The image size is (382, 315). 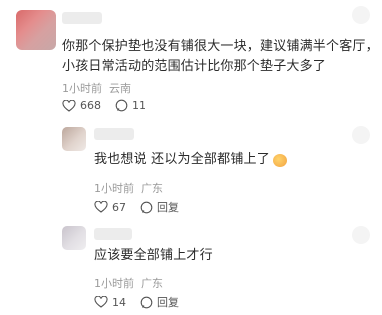 I want to click on reply-actions: 14 回复, so click(x=143, y=302).